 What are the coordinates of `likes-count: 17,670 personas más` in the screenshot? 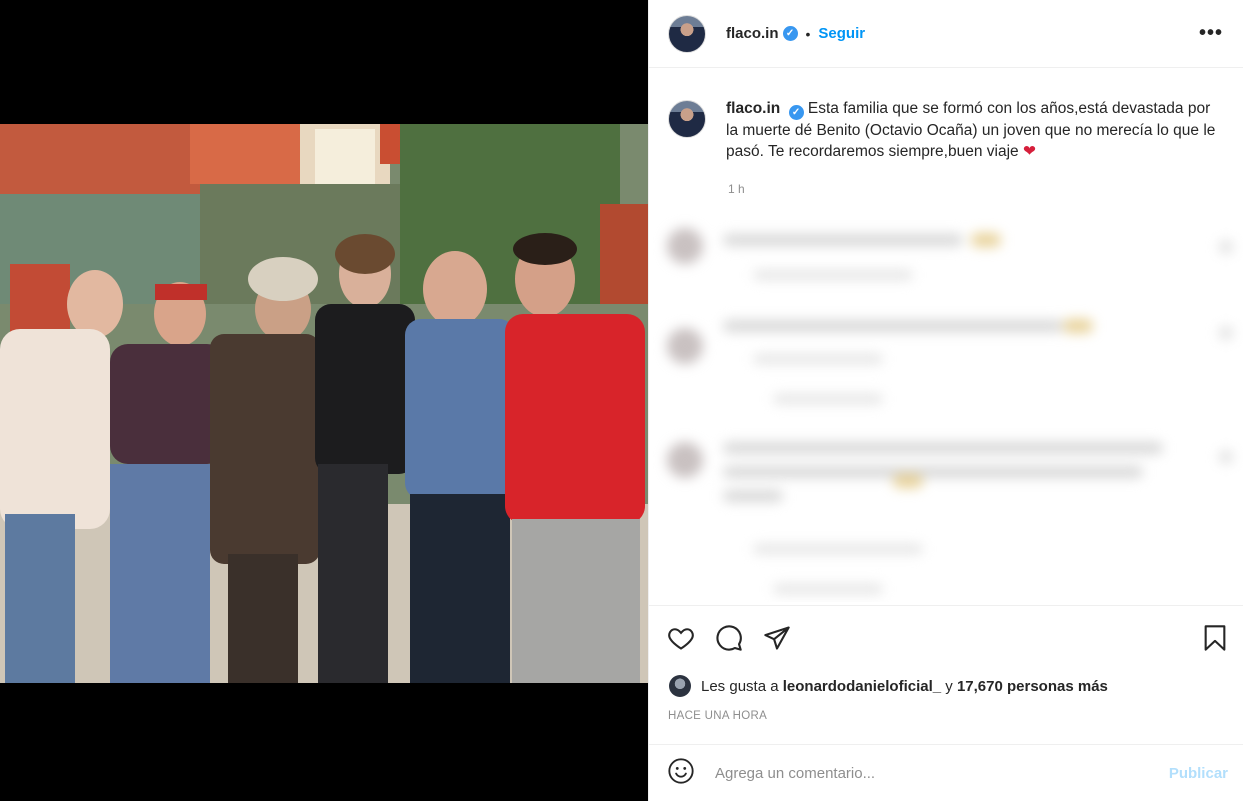 It's located at (1032, 686).